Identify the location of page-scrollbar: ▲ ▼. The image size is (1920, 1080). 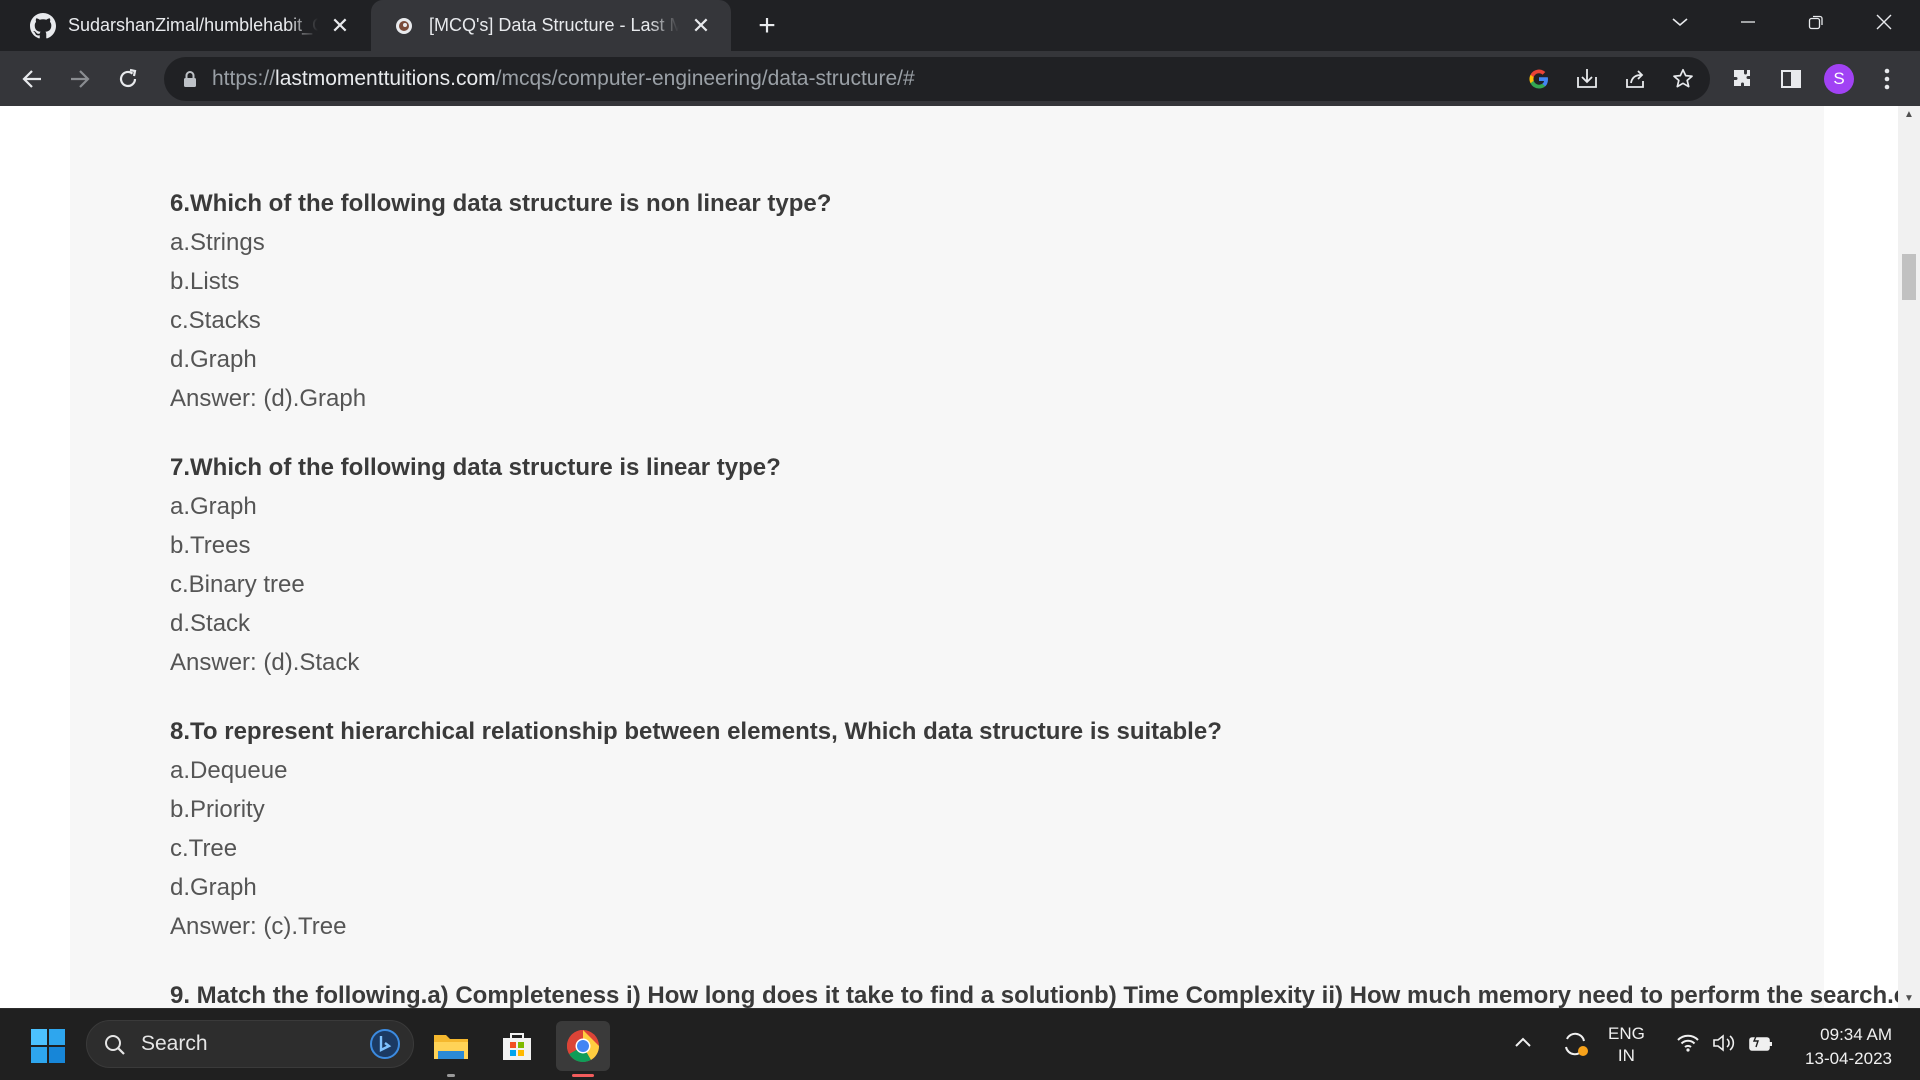
(1909, 557).